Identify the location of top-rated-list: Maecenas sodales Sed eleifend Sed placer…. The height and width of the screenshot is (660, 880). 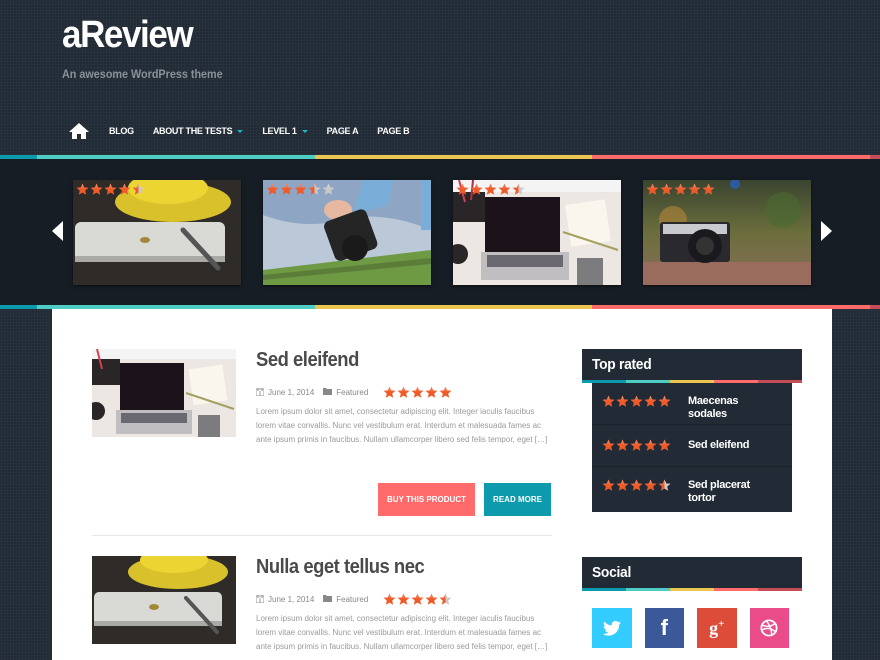
(692, 447).